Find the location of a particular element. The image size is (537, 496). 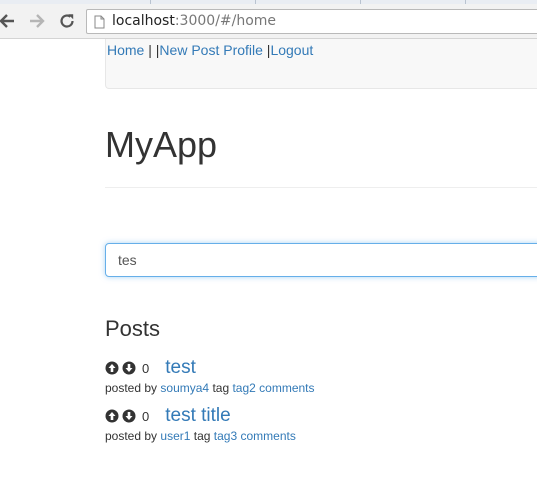

browser-toolbar: localhost:3000/#/home is located at coordinates (268, 21).